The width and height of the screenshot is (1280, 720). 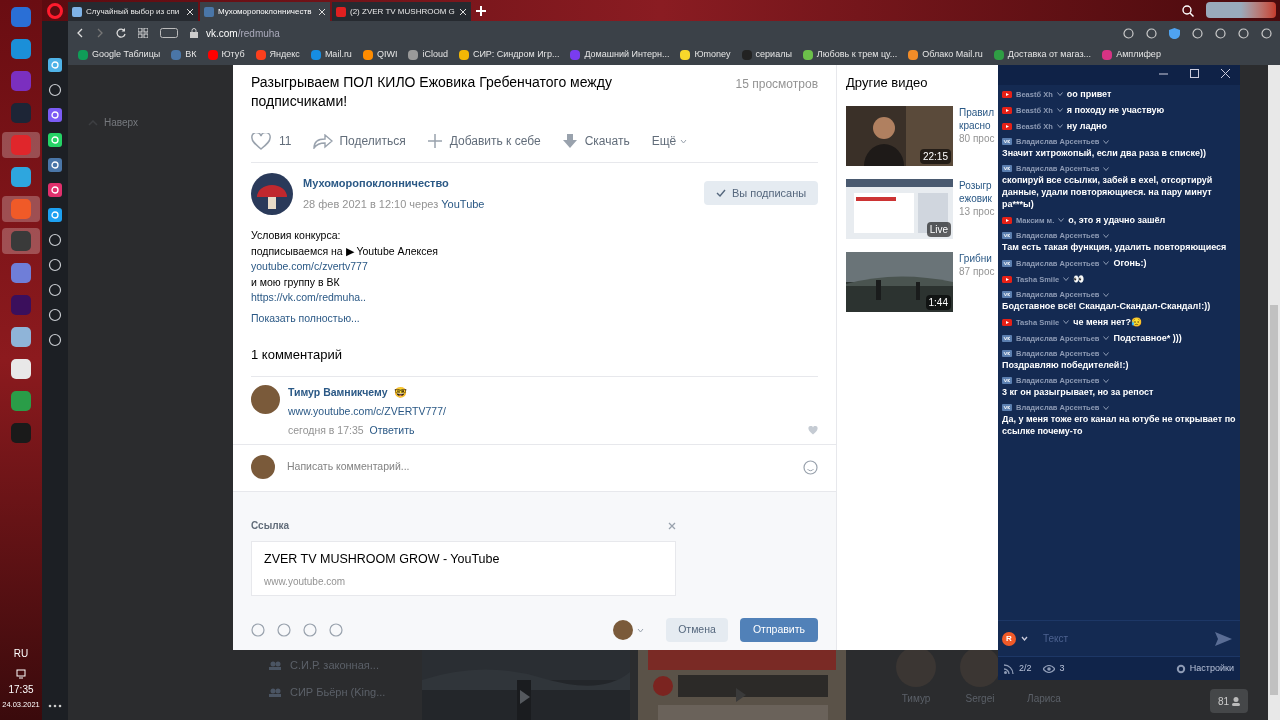 I want to click on emoji-icon, so click(x=810, y=467).